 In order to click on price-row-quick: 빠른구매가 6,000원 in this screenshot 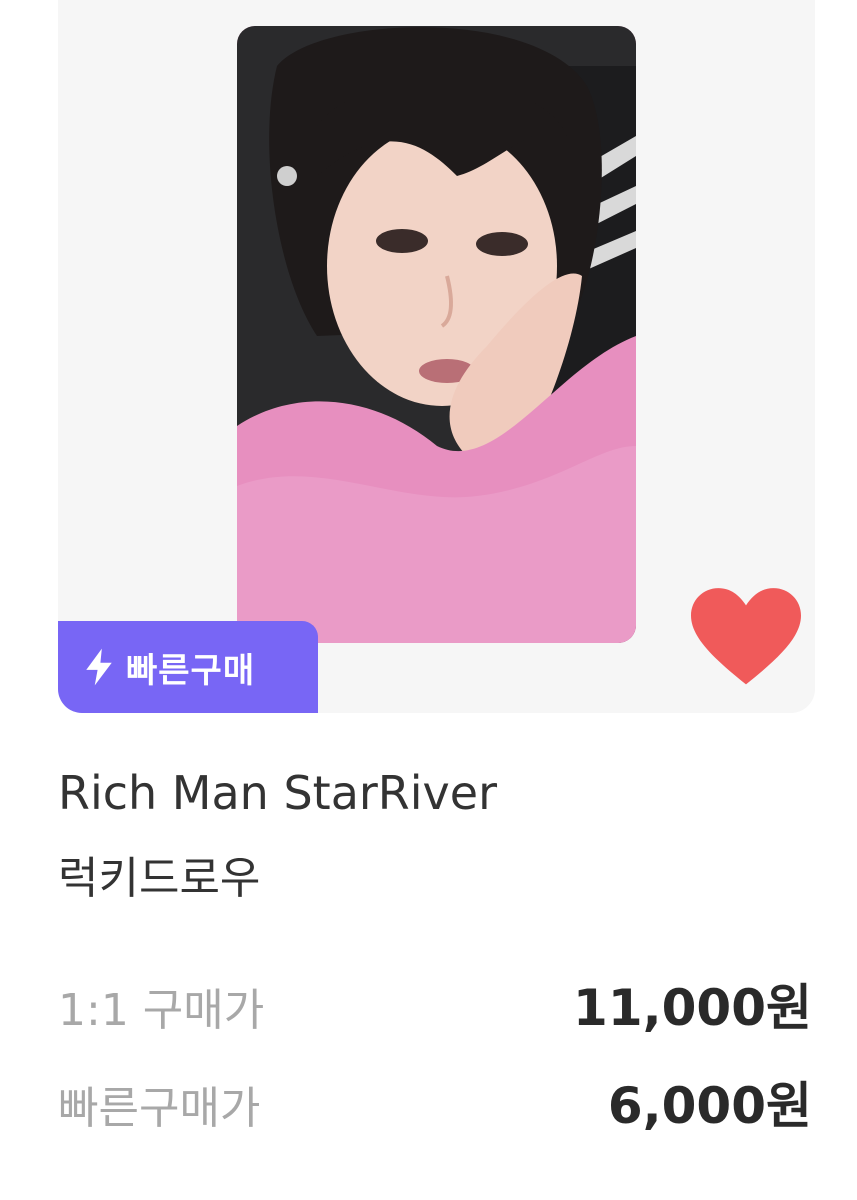, I will do `click(435, 1102)`.